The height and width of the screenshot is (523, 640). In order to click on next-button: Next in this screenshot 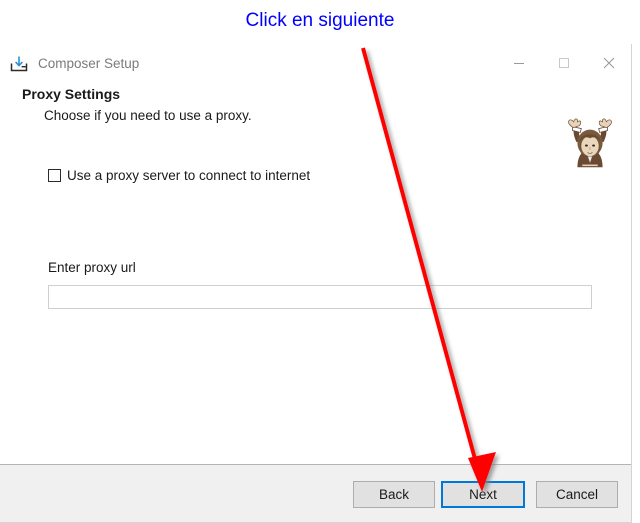, I will do `click(483, 494)`.